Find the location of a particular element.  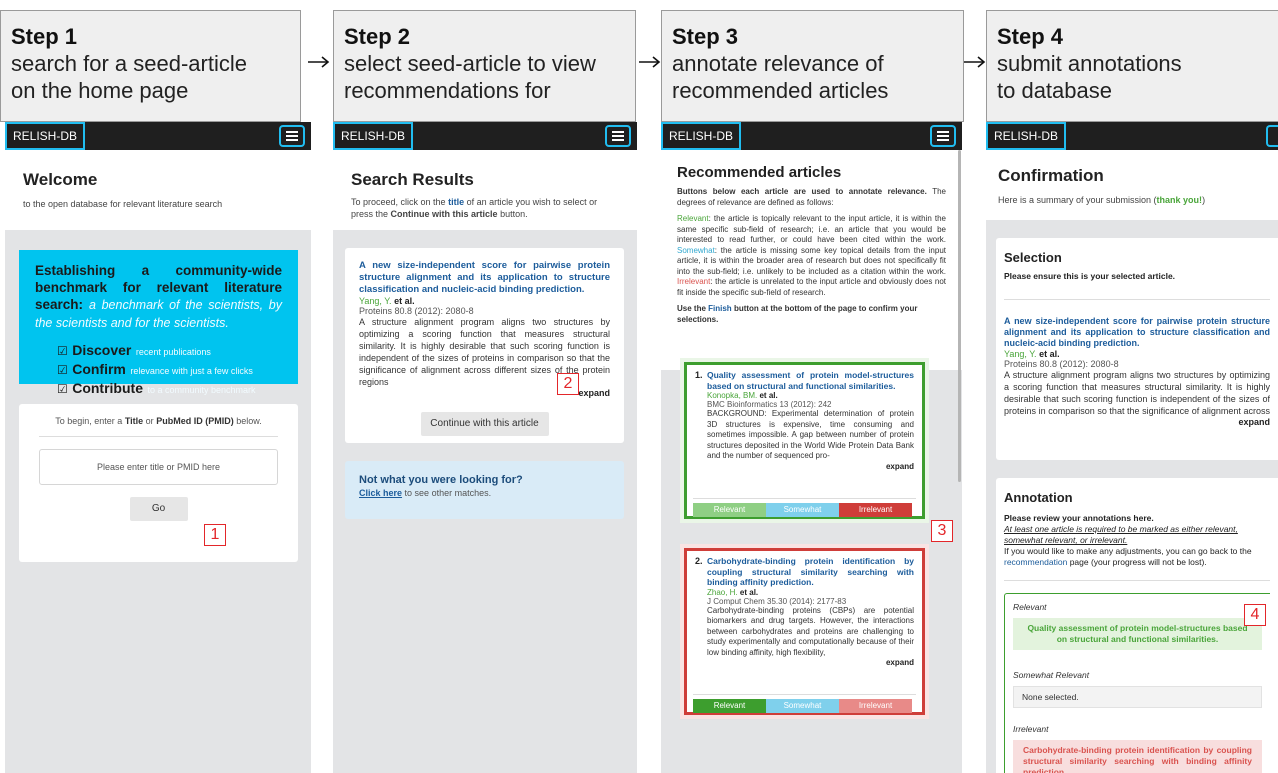

step-title: Step 1 is located at coordinates (44, 36).